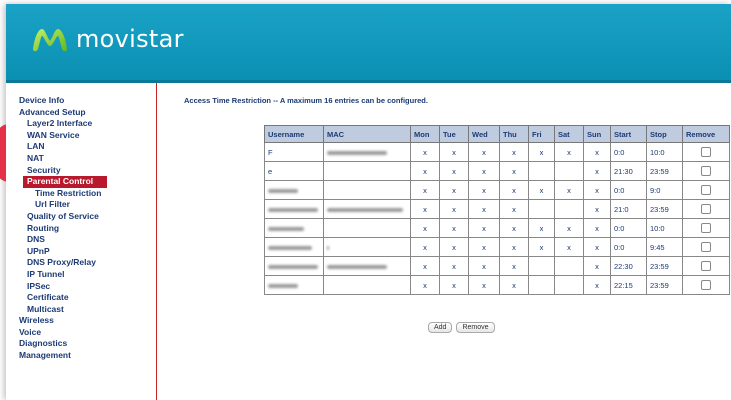 This screenshot has height=400, width=731. What do you see at coordinates (475, 327) in the screenshot?
I see `remove-button: Remove` at bounding box center [475, 327].